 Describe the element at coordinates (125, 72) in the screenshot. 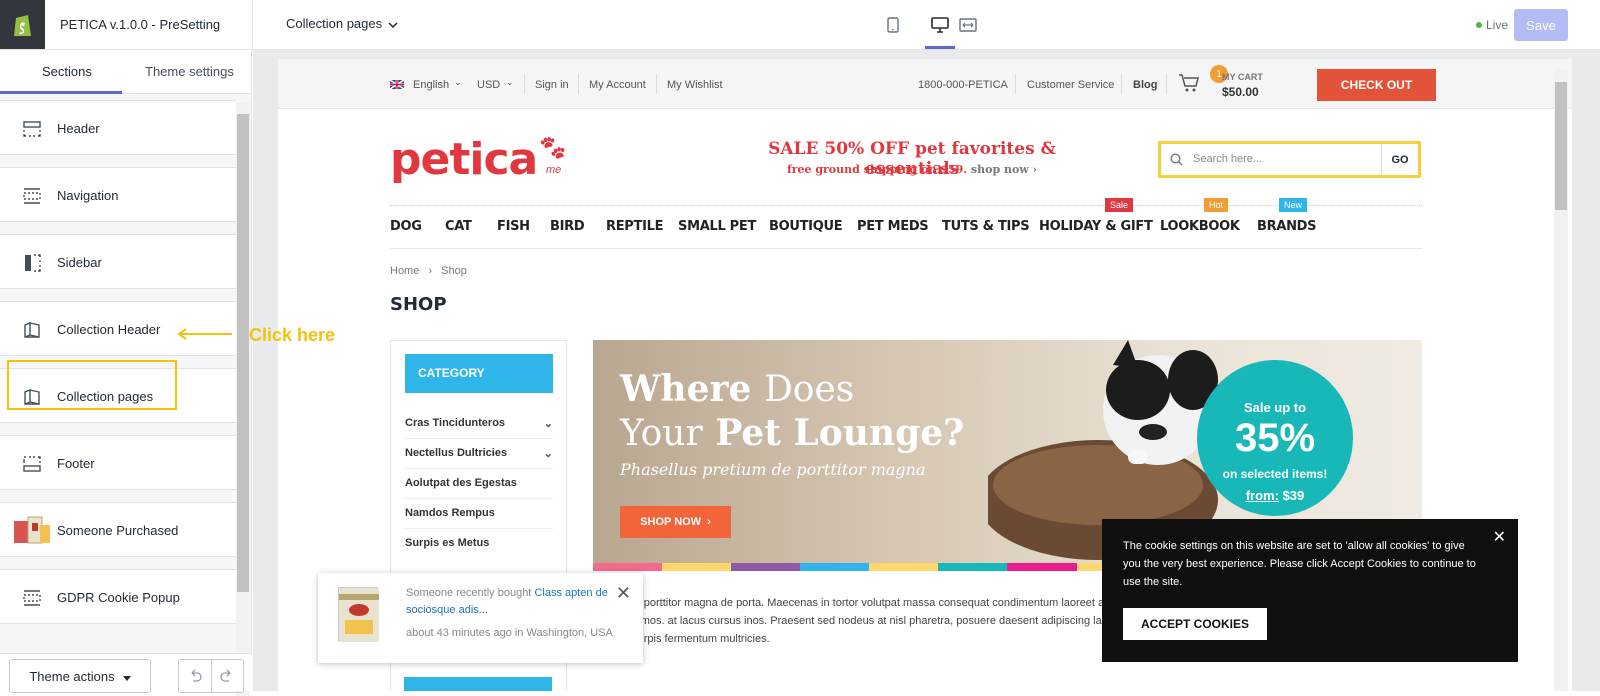

I see `sidebar-tabs: Sections Theme settings` at that location.